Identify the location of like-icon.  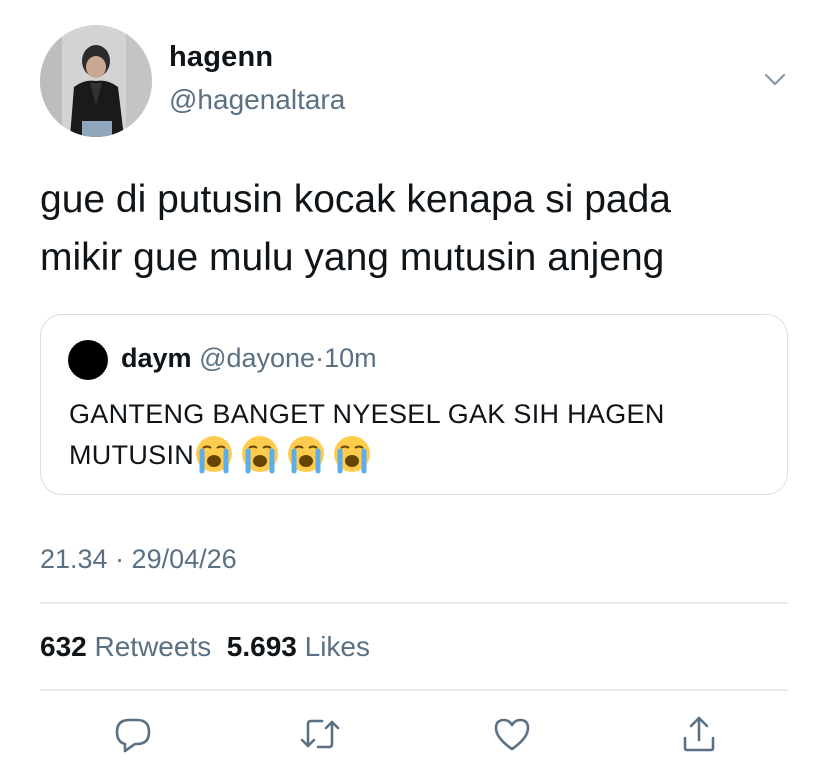
(512, 734).